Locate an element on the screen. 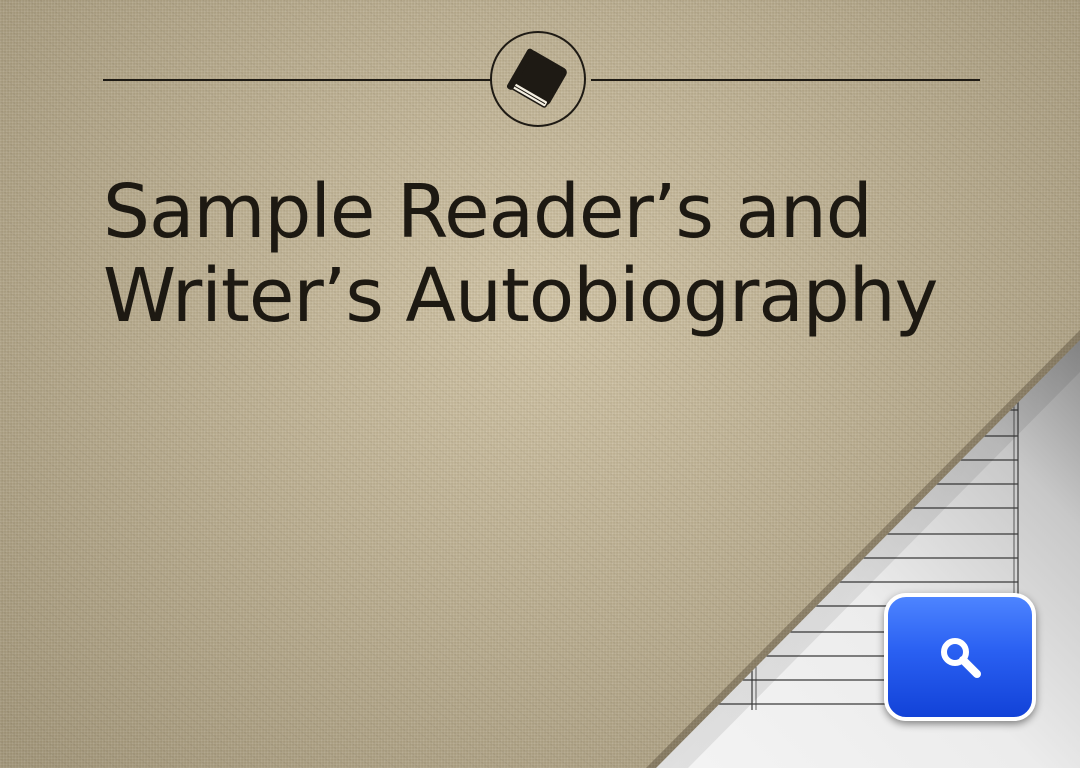 This screenshot has width=1080, height=768. magnifying-glass-icon is located at coordinates (961, 658).